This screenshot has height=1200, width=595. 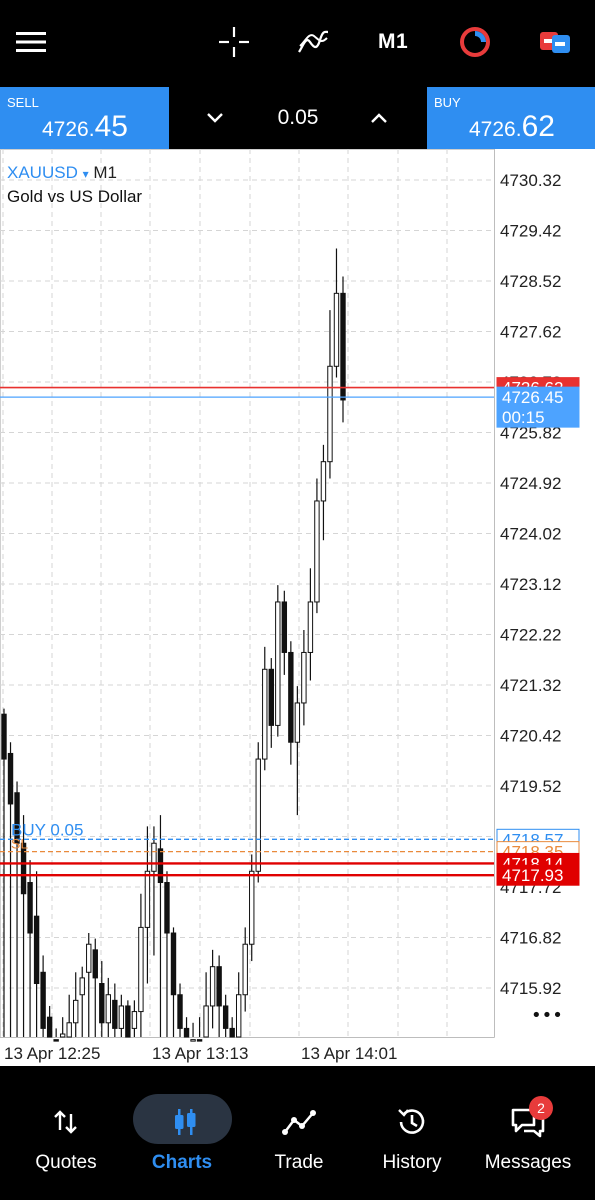 I want to click on y-tick-label: 4722.22, so click(x=530, y=635).